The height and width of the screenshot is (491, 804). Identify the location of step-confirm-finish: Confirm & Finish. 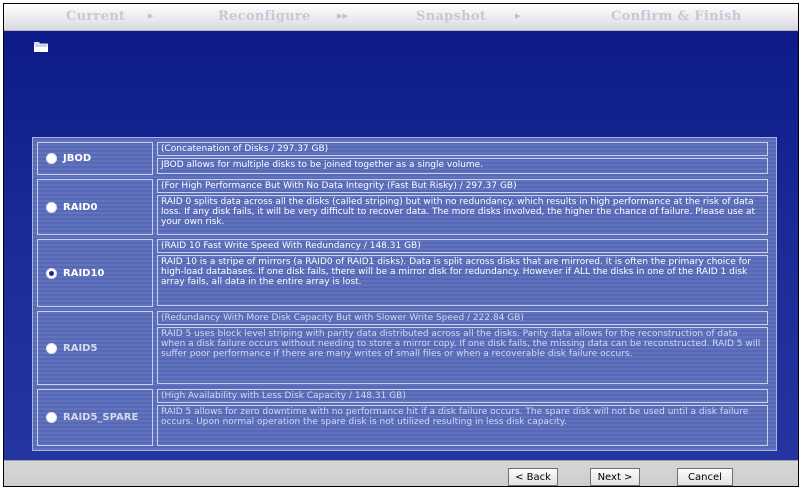
(676, 16).